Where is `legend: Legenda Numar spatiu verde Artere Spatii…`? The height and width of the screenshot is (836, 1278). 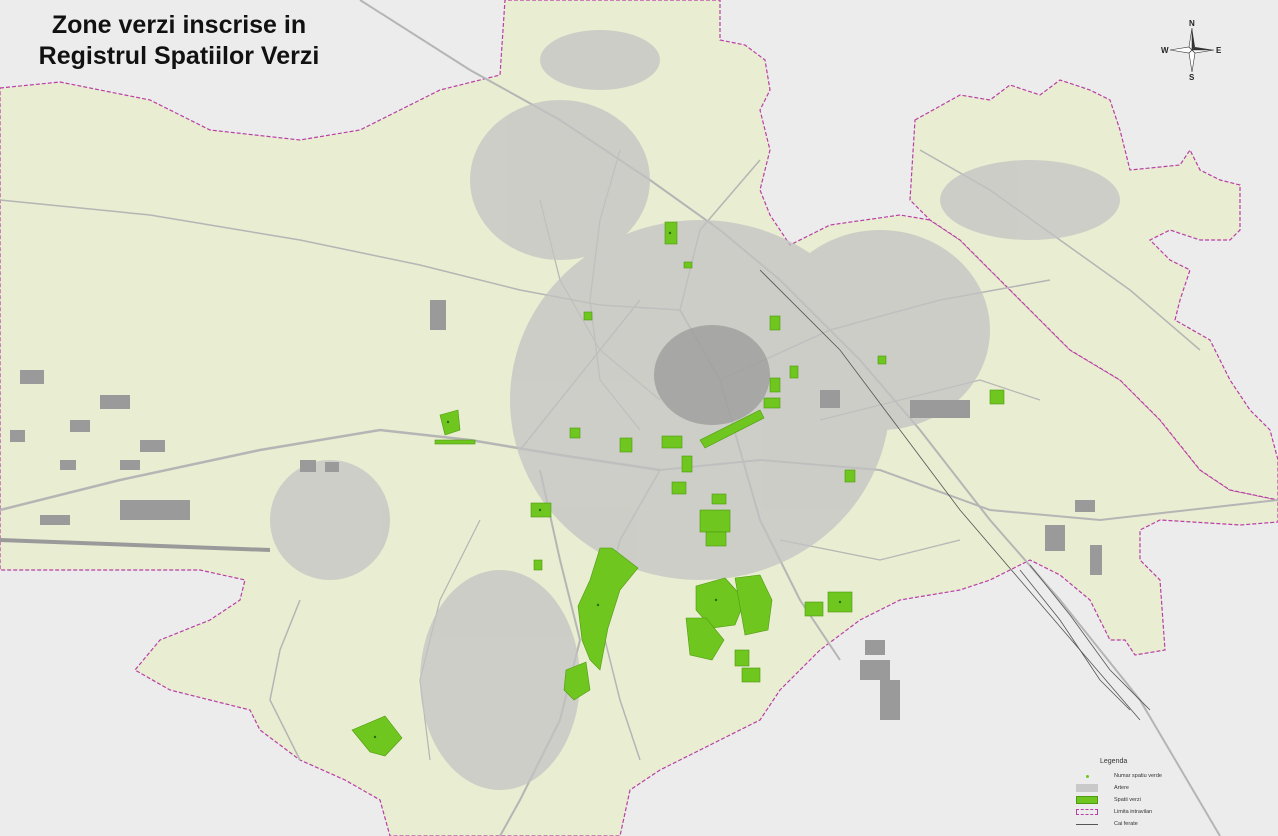 legend: Legenda Numar spatiu verde Artere Spatii… is located at coordinates (1150, 795).